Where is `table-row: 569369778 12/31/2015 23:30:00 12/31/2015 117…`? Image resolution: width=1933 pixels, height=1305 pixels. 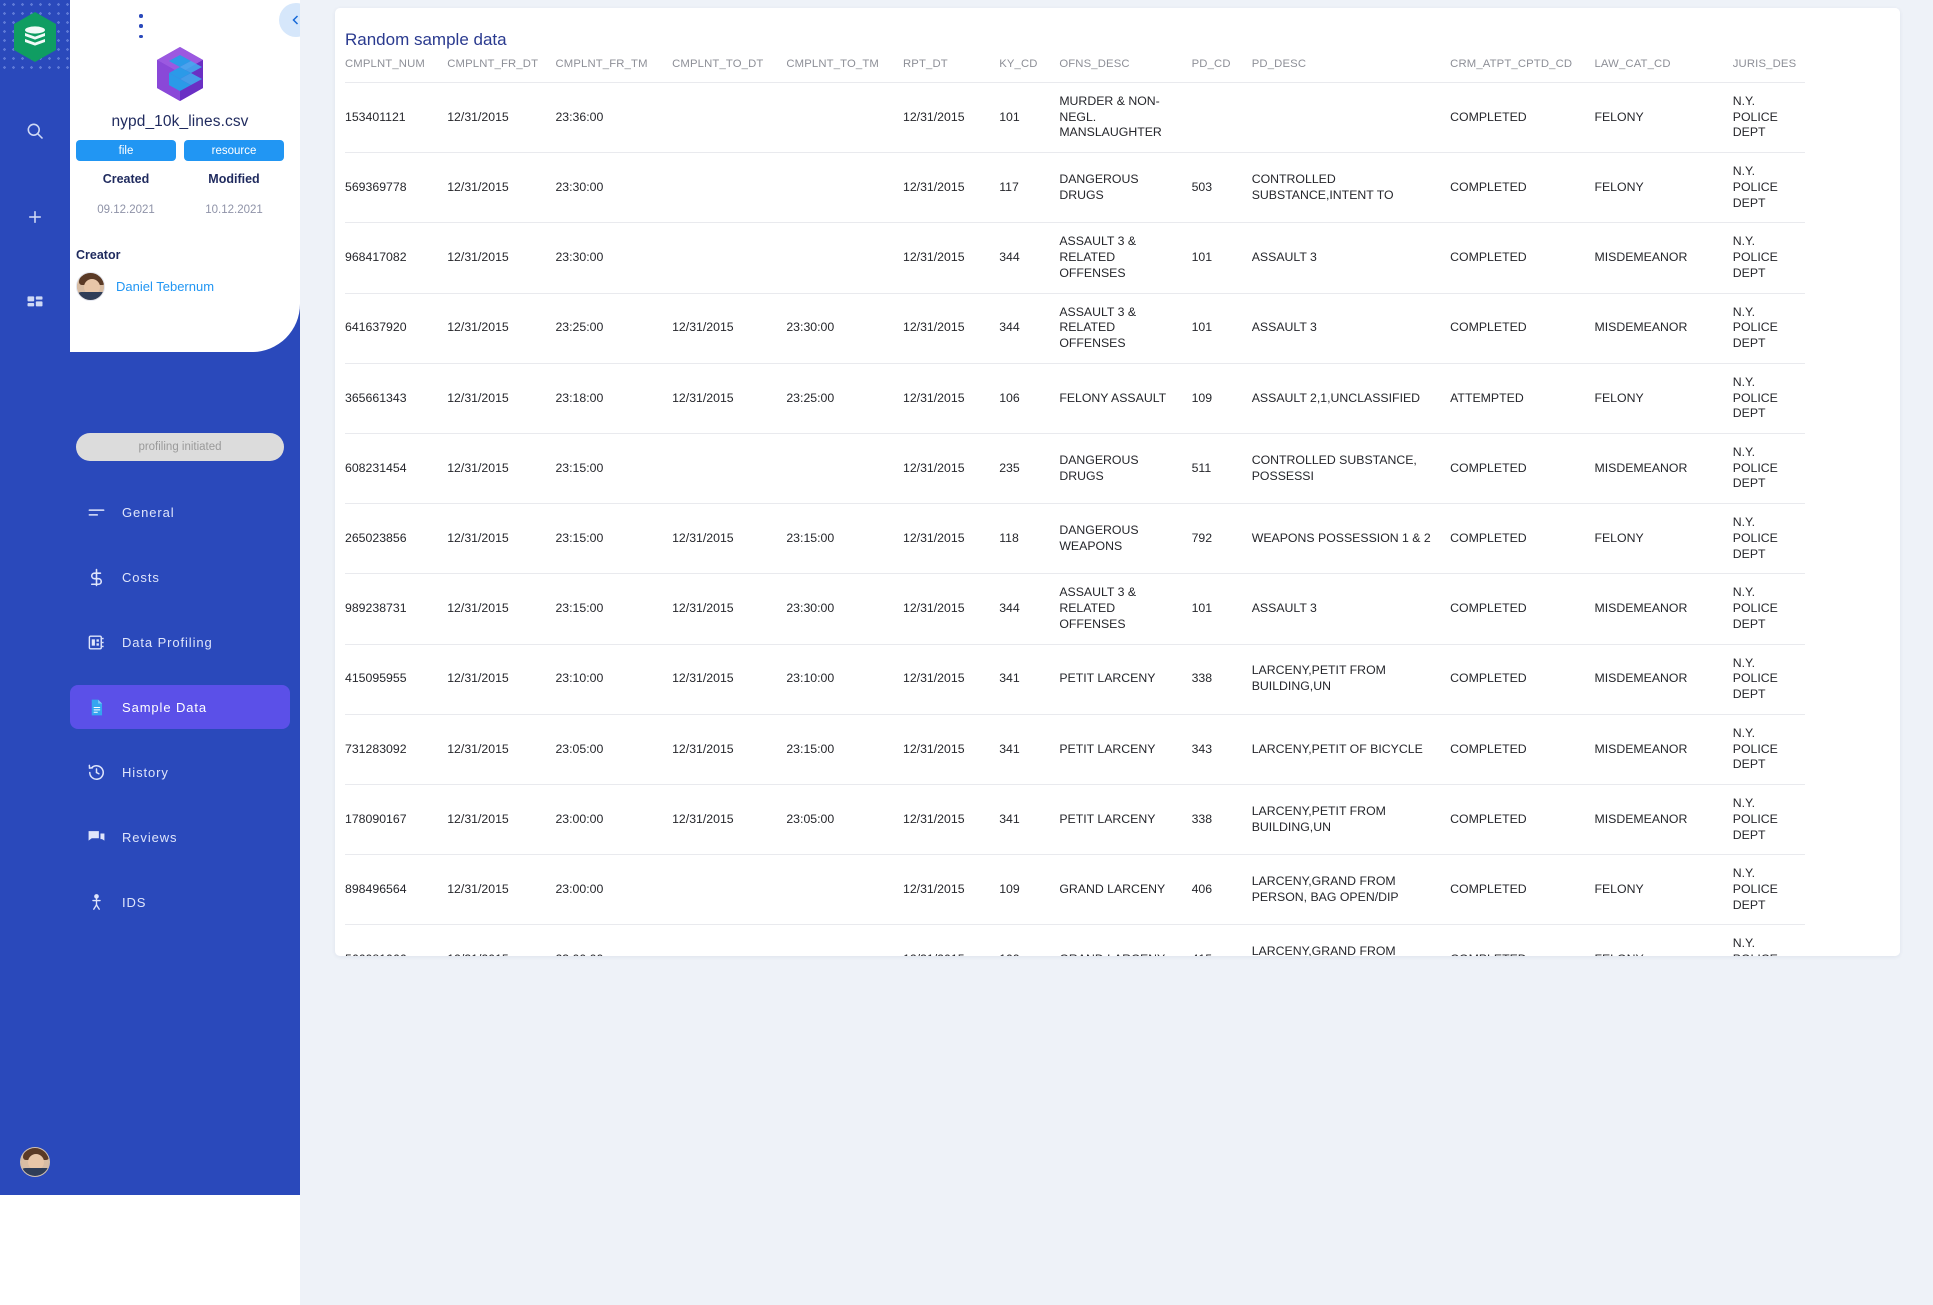 table-row: 569369778 12/31/2015 23:30:00 12/31/2015 117… is located at coordinates (1075, 187).